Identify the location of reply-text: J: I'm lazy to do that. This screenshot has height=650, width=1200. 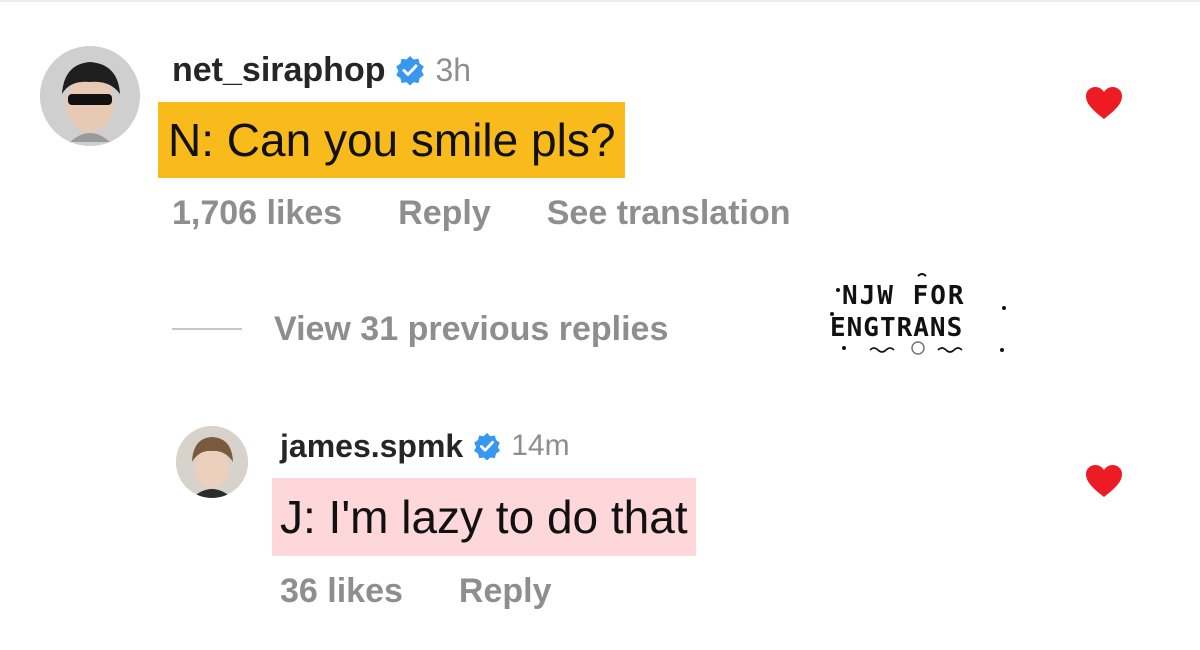
(484, 517).